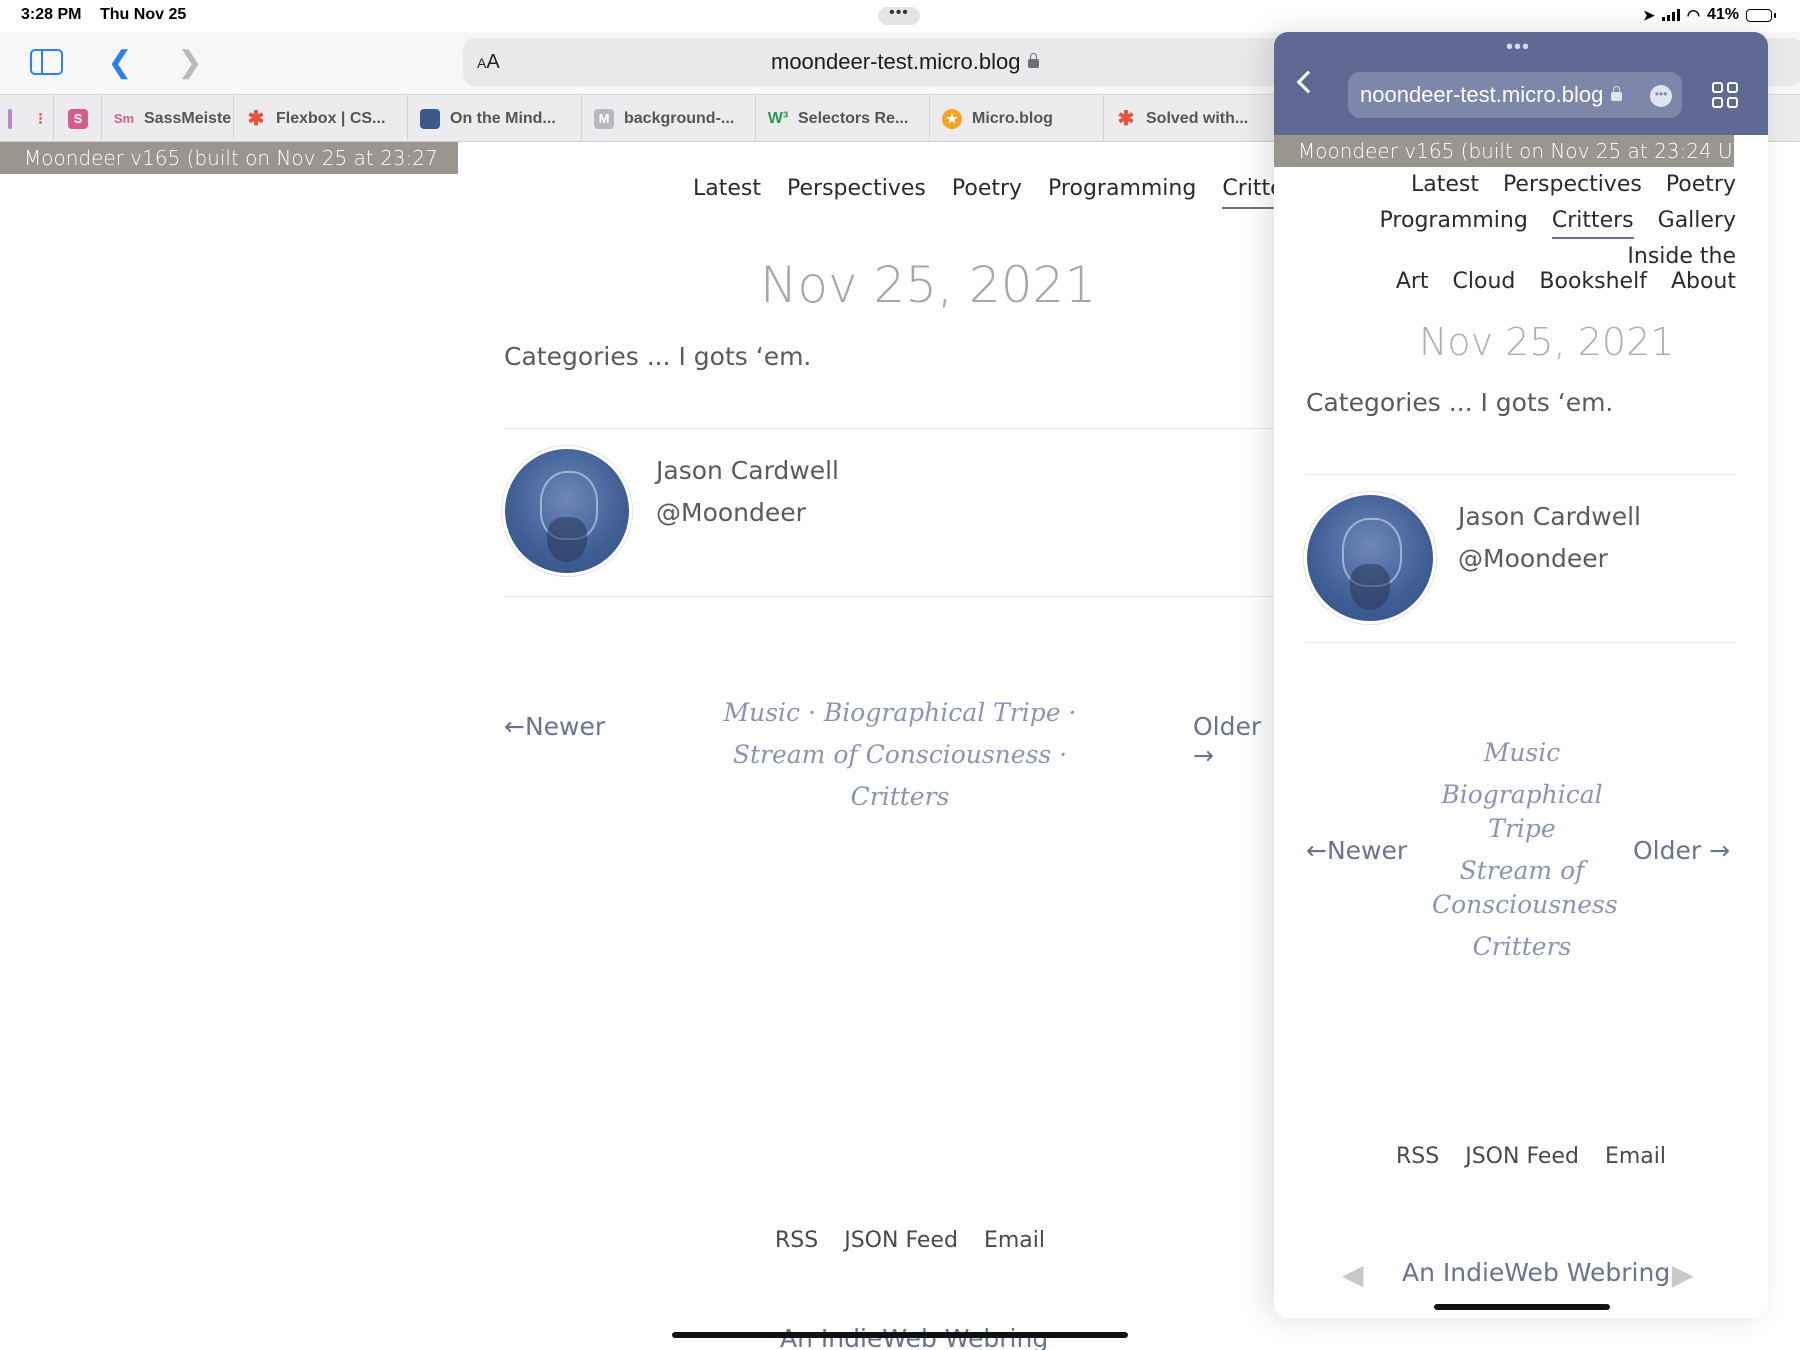  Describe the element at coordinates (928, 285) in the screenshot. I see `post-date: Nov 25, 2021` at that location.